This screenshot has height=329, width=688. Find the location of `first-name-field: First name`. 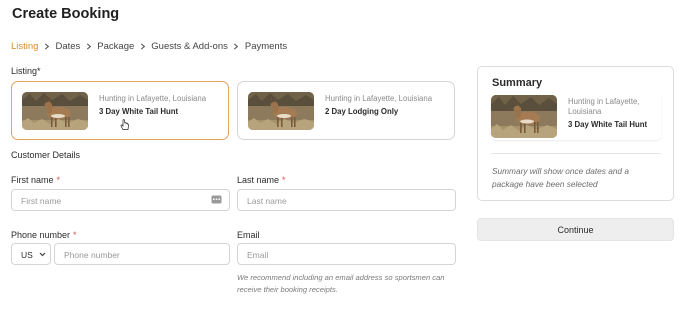

first-name-field: First name is located at coordinates (120, 200).